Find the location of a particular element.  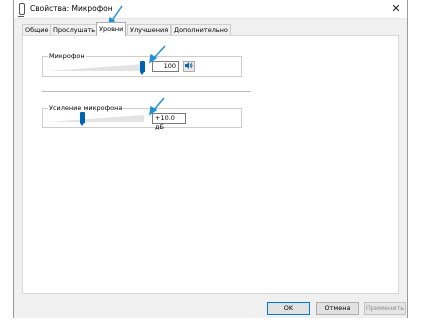

tab-levels: Уровни is located at coordinates (111, 29).